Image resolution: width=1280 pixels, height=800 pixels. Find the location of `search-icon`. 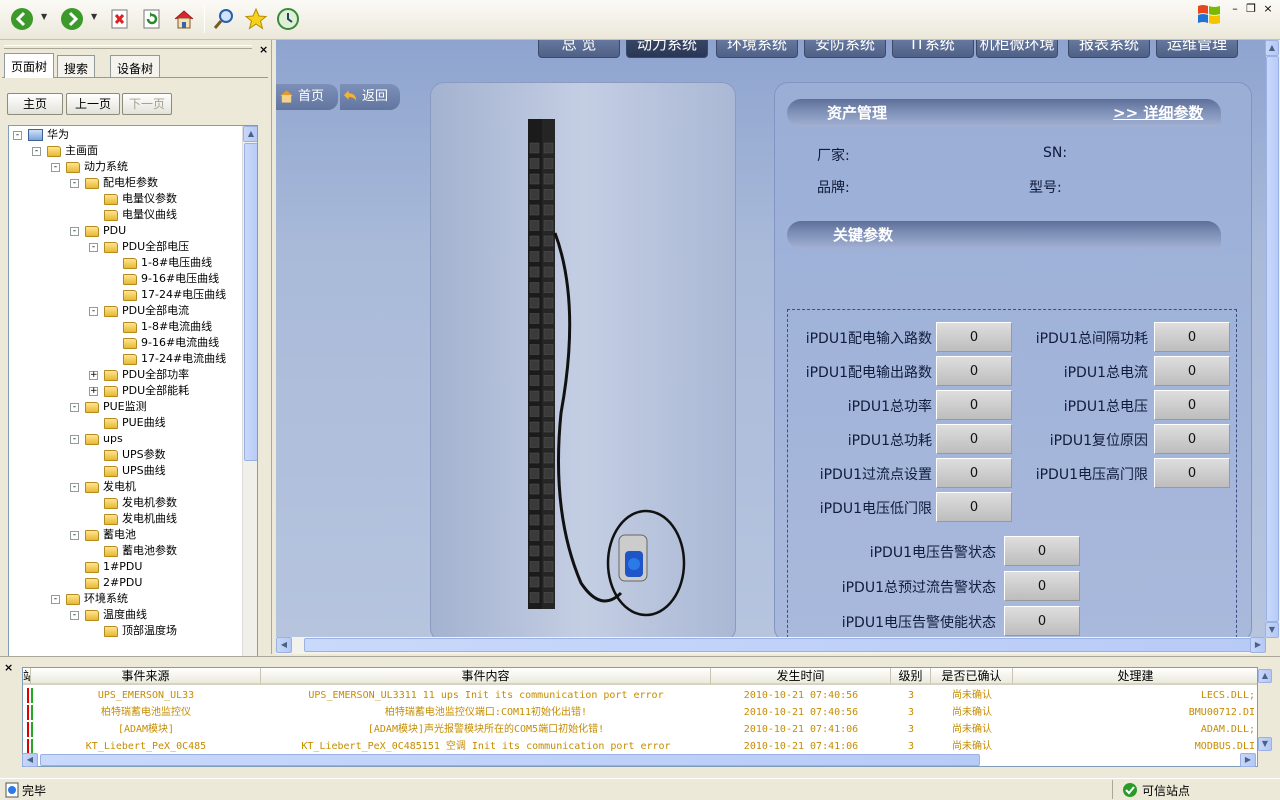

search-icon is located at coordinates (224, 19).